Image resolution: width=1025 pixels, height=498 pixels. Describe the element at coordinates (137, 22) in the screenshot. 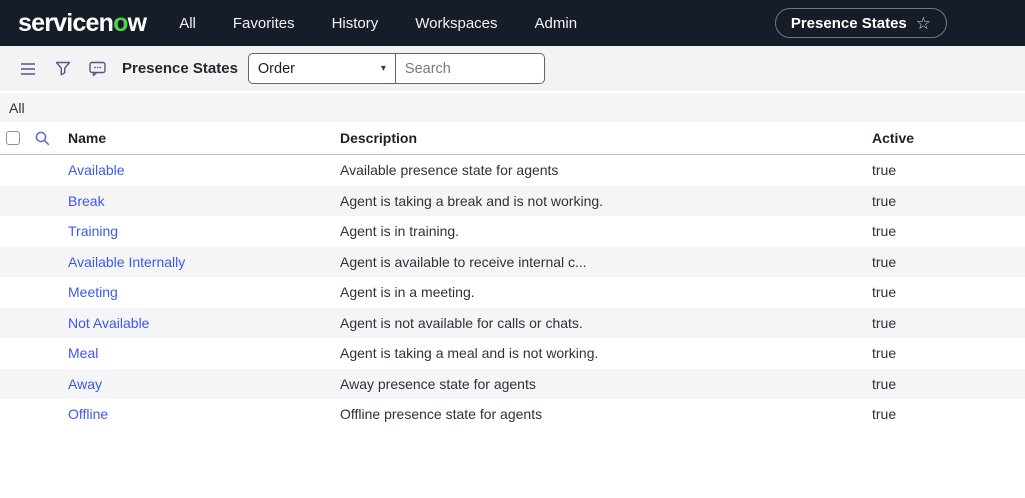

I see `logo-text-end: w` at that location.